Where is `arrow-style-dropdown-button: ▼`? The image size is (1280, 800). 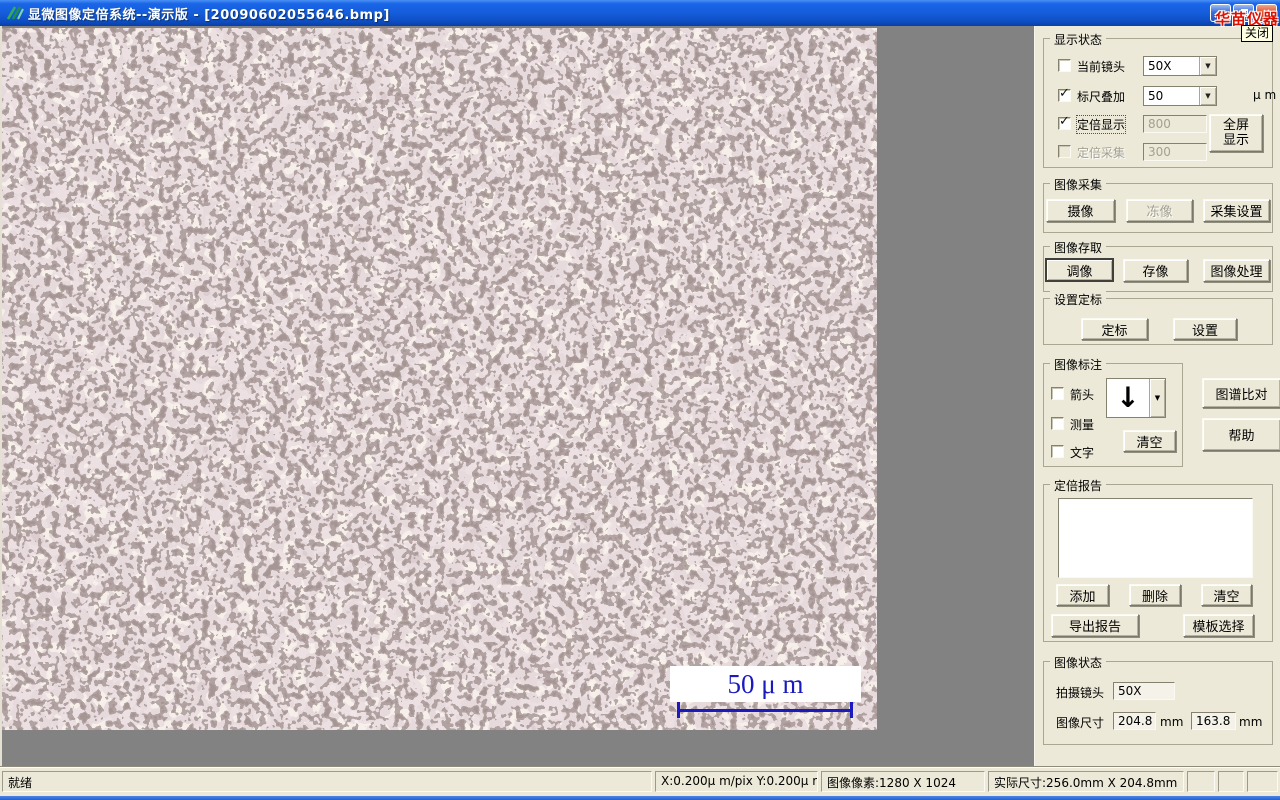 arrow-style-dropdown-button: ▼ is located at coordinates (1157, 398).